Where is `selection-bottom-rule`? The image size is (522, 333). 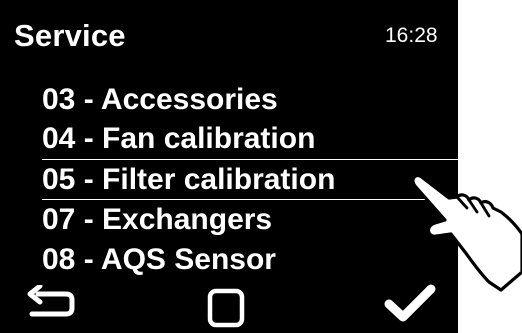 selection-bottom-rule is located at coordinates (250, 199).